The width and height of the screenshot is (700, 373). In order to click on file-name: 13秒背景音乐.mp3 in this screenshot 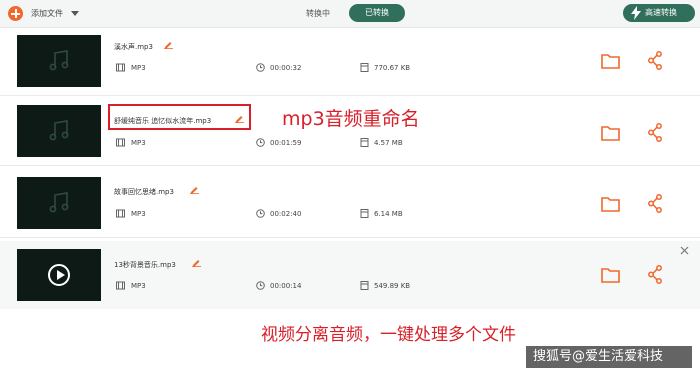, I will do `click(145, 265)`.